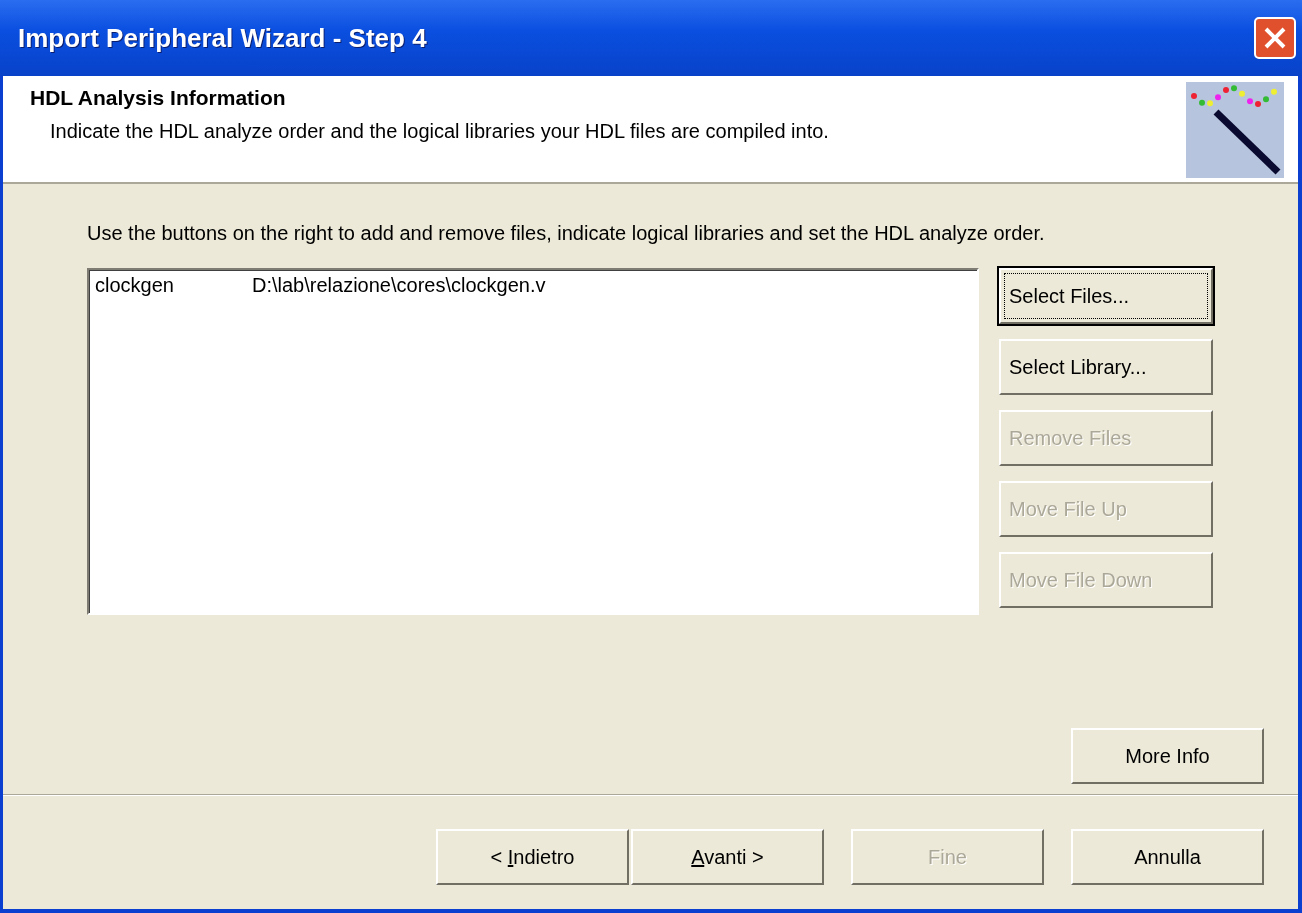 Image resolution: width=1302 pixels, height=913 pixels. I want to click on close-icon, so click(1275, 38).